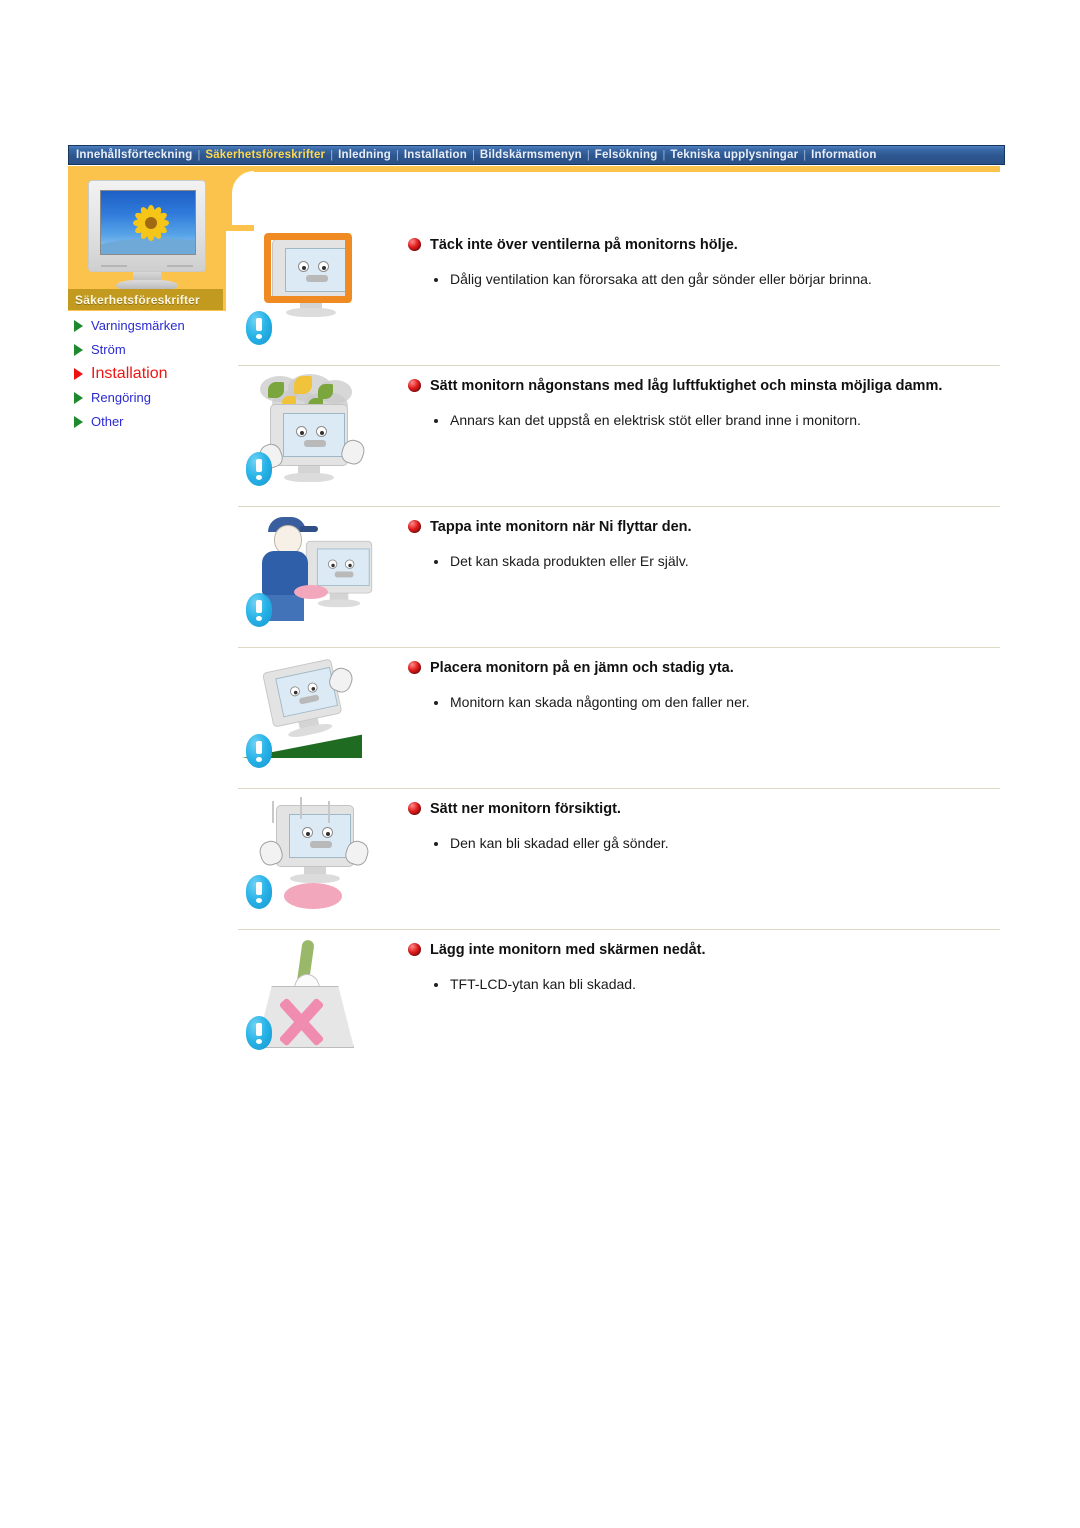 The image size is (1080, 1528). Describe the element at coordinates (308, 268) in the screenshot. I see `tiger-blanket-frame` at that location.